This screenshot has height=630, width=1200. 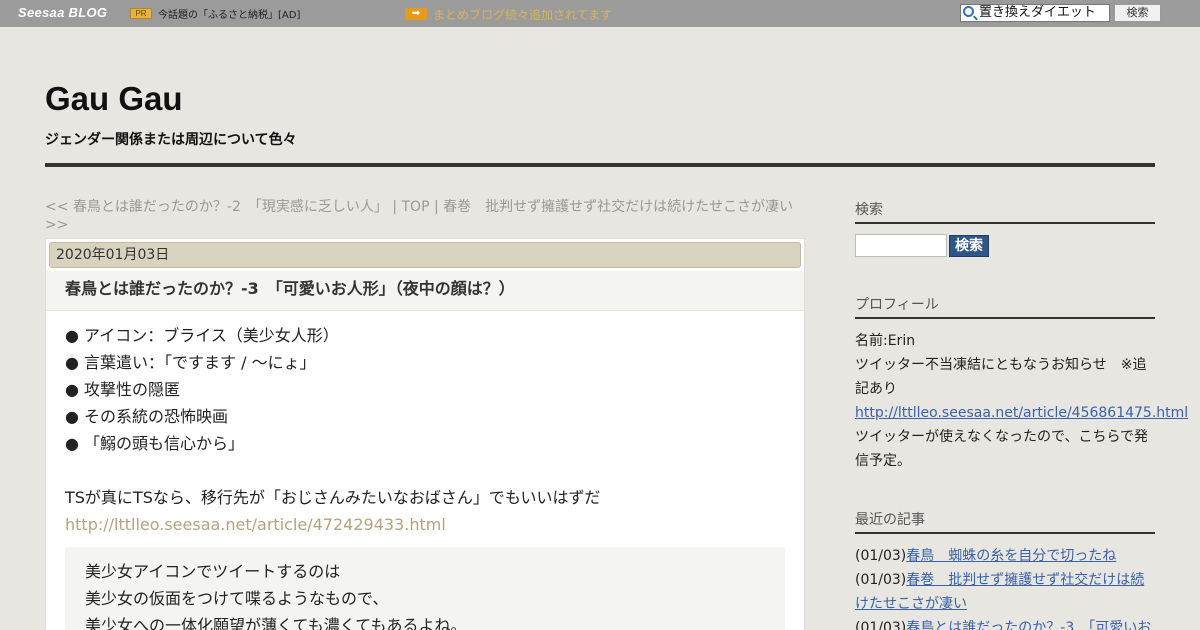 What do you see at coordinates (216, 207) in the screenshot?
I see `prev-article-link: << 春鳥とは誰だったのか？-2 「現実感に乏しい人」` at bounding box center [216, 207].